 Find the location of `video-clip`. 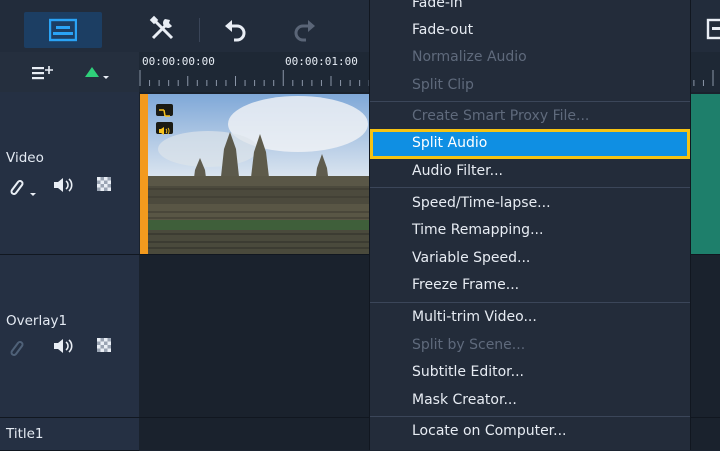

video-clip is located at coordinates (257, 174).